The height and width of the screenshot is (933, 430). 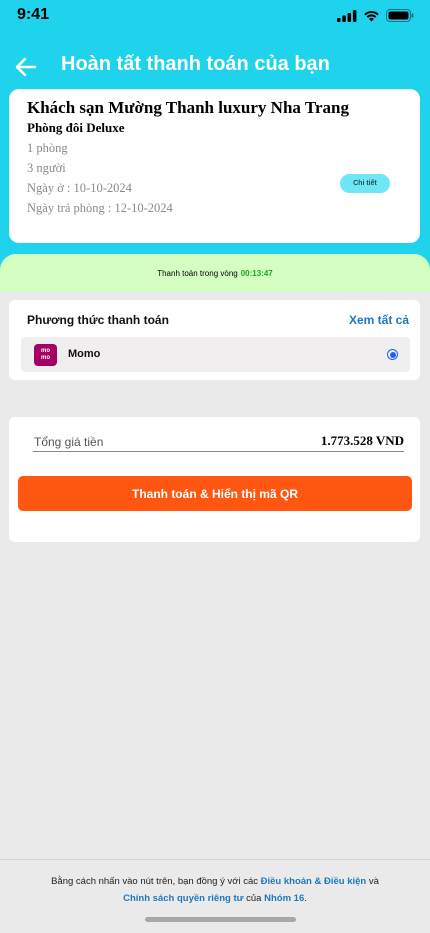 I want to click on timer-countdown: 00:13:47, so click(x=256, y=273).